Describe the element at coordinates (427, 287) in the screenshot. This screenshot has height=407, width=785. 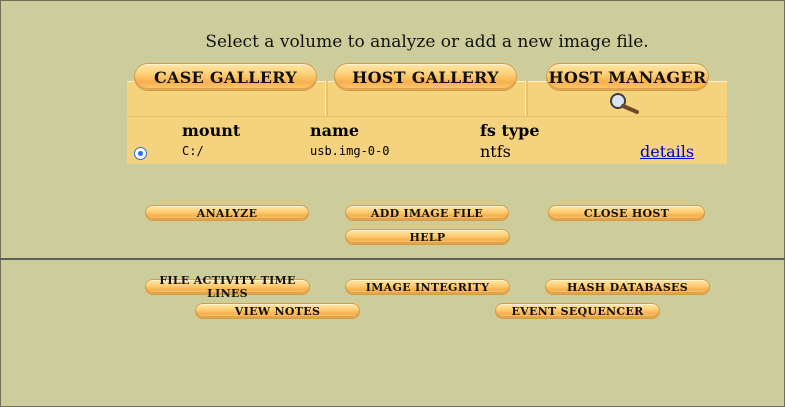
I see `image-integrity-button: Image Integrity` at that location.